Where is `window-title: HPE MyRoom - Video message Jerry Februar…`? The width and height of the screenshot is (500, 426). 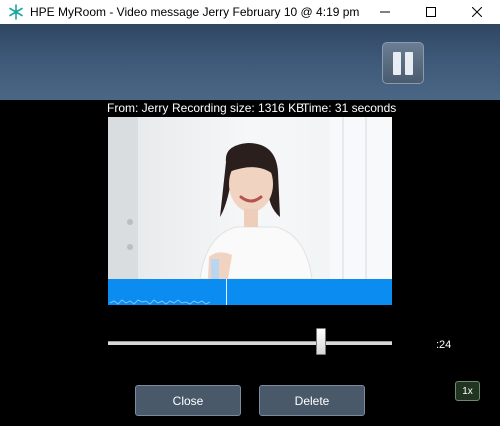
window-title: HPE MyRoom - Video message Jerry Februar… is located at coordinates (195, 12).